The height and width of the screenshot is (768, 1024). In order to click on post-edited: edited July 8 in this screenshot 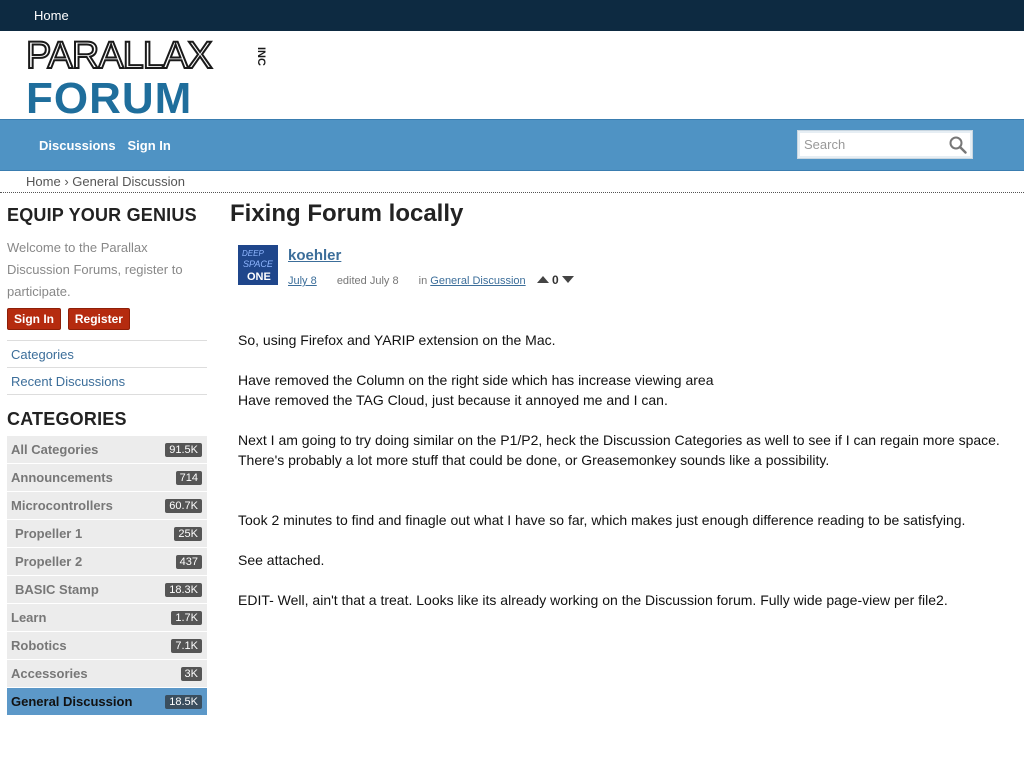, I will do `click(367, 281)`.